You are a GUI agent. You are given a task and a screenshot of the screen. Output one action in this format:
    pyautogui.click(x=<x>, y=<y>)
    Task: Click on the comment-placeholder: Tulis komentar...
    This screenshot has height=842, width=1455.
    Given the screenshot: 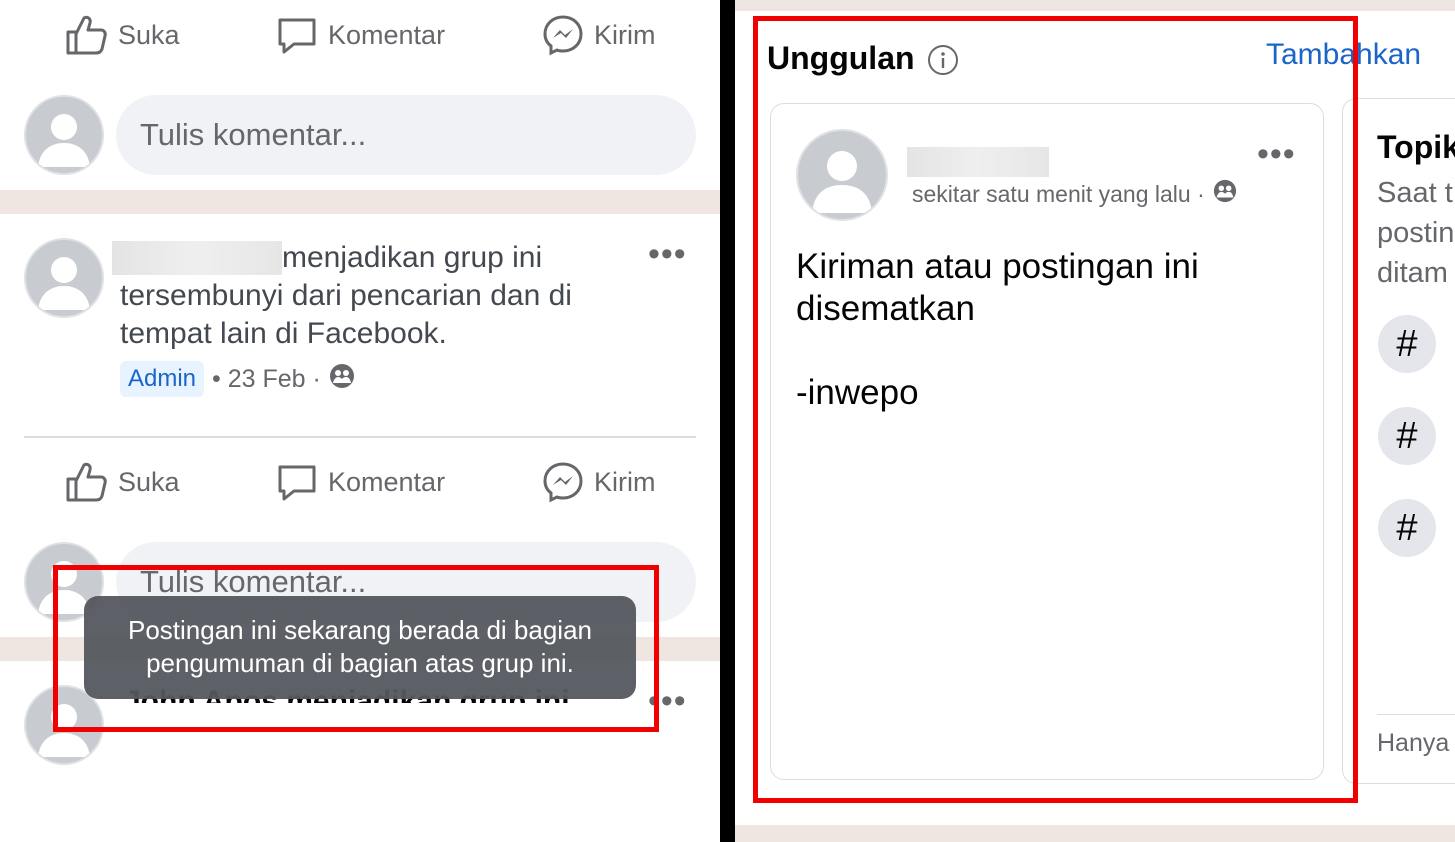 What is the action you would take?
    pyautogui.click(x=253, y=134)
    